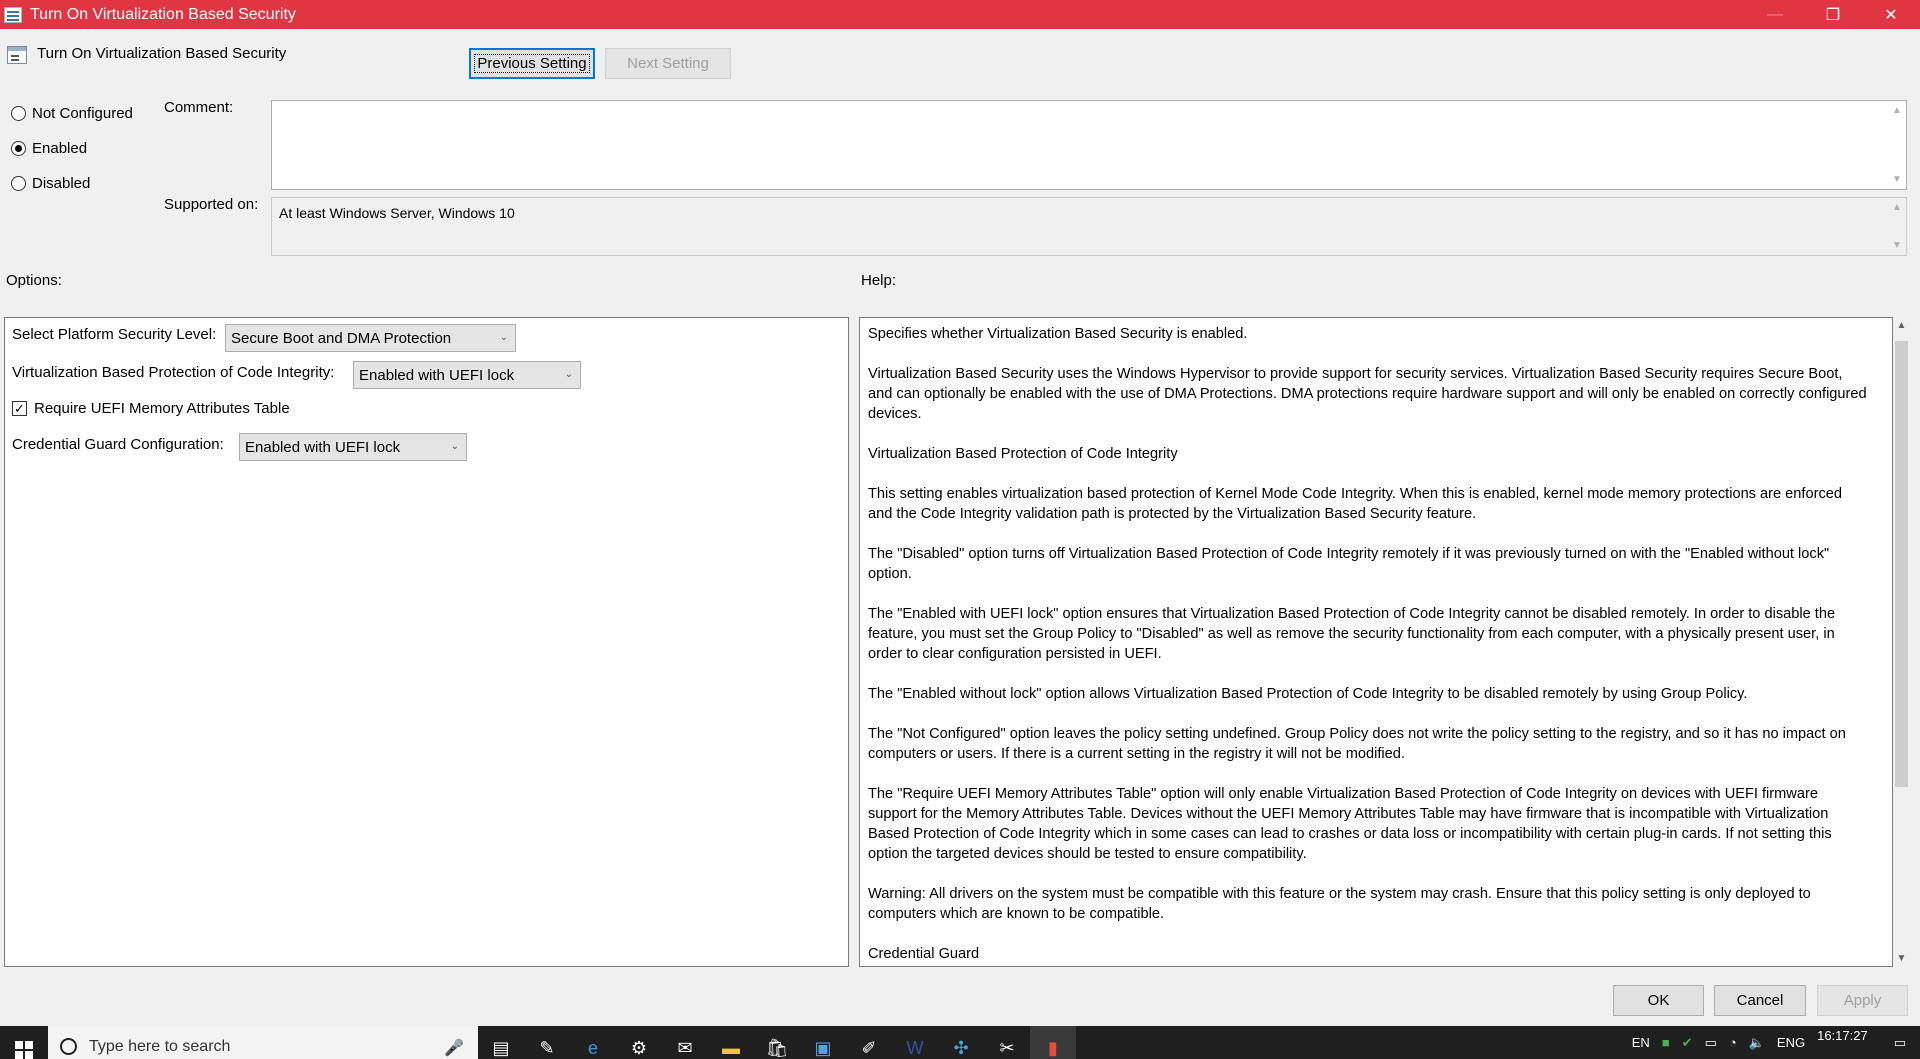 The height and width of the screenshot is (1059, 1920). I want to click on remote-desktop-icon: ▣, so click(823, 1042).